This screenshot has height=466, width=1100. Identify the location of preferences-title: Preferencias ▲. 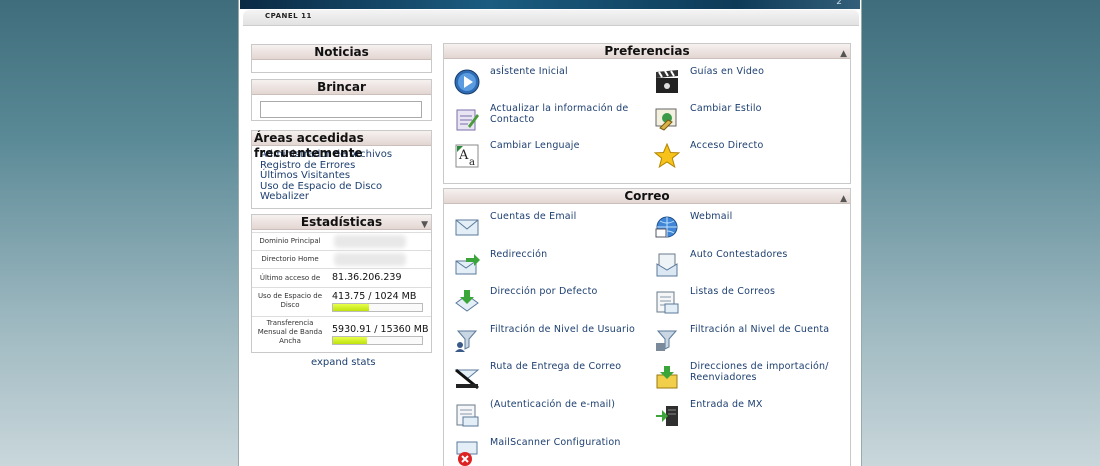
(647, 51).